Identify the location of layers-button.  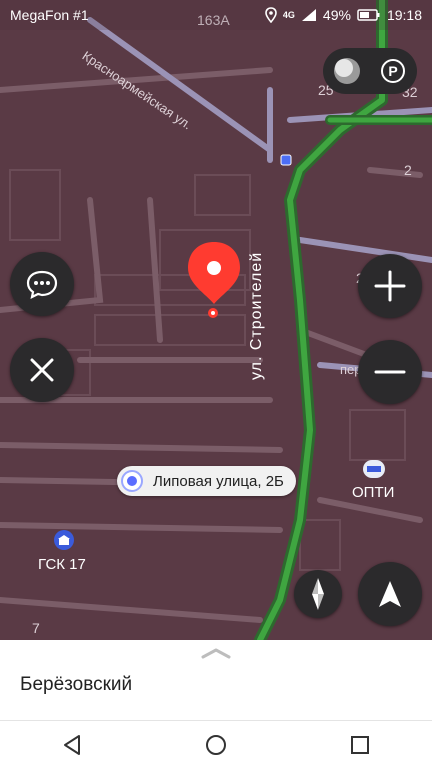
(347, 71).